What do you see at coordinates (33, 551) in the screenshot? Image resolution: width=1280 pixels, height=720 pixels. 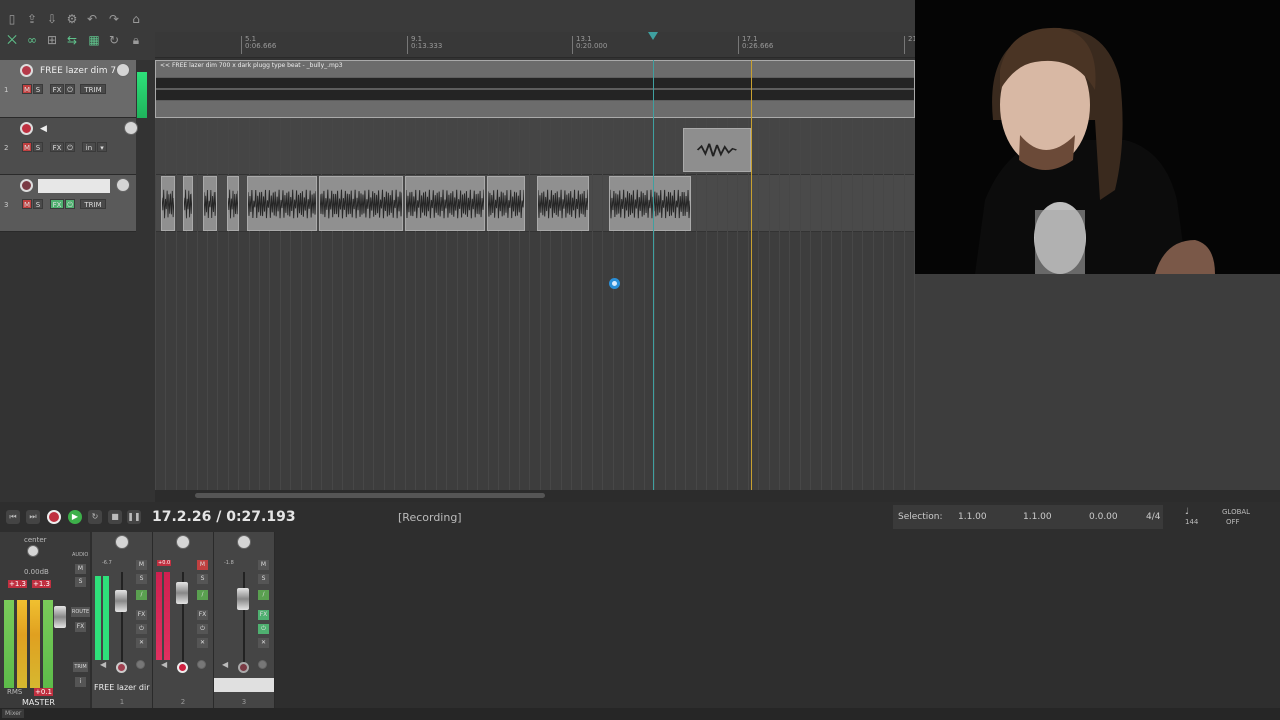 I see `master-pan-knob` at bounding box center [33, 551].